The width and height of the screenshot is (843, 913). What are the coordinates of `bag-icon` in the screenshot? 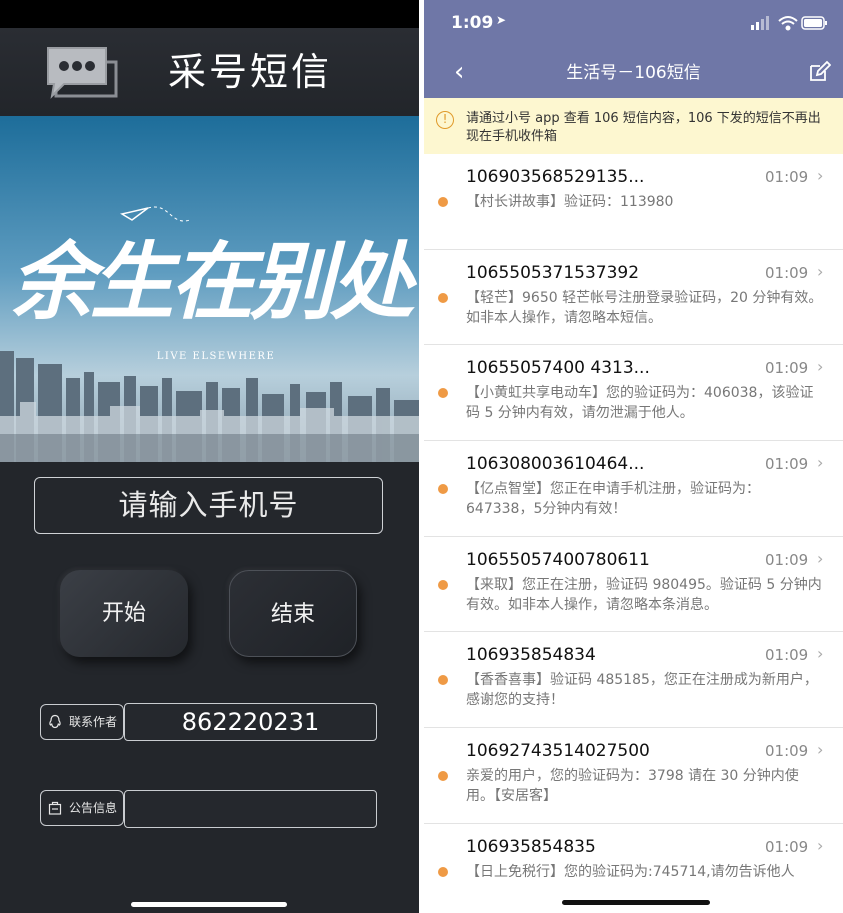 It's located at (55, 808).